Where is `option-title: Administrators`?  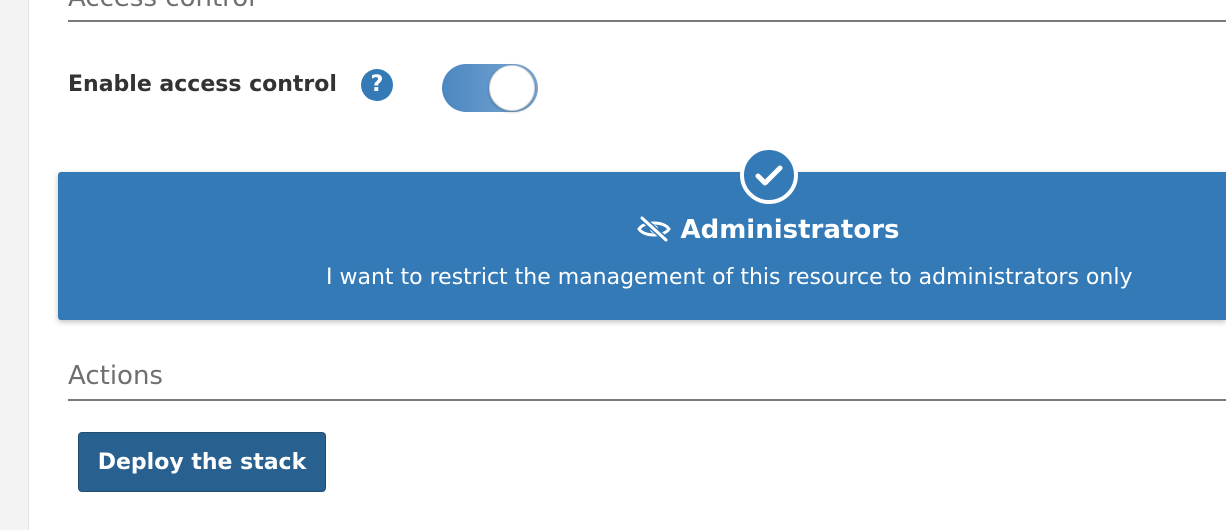 option-title: Administrators is located at coordinates (790, 230).